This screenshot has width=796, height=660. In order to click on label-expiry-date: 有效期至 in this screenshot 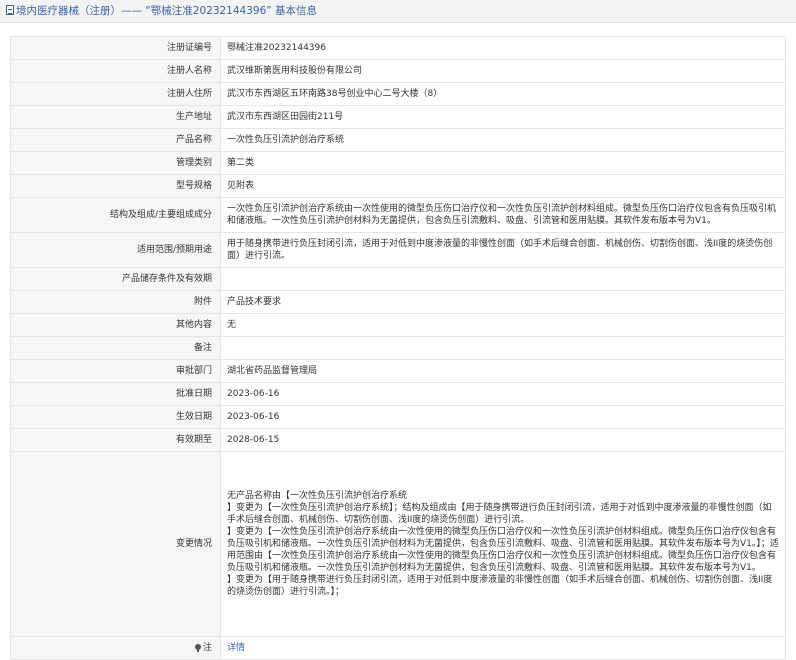, I will do `click(115, 440)`.